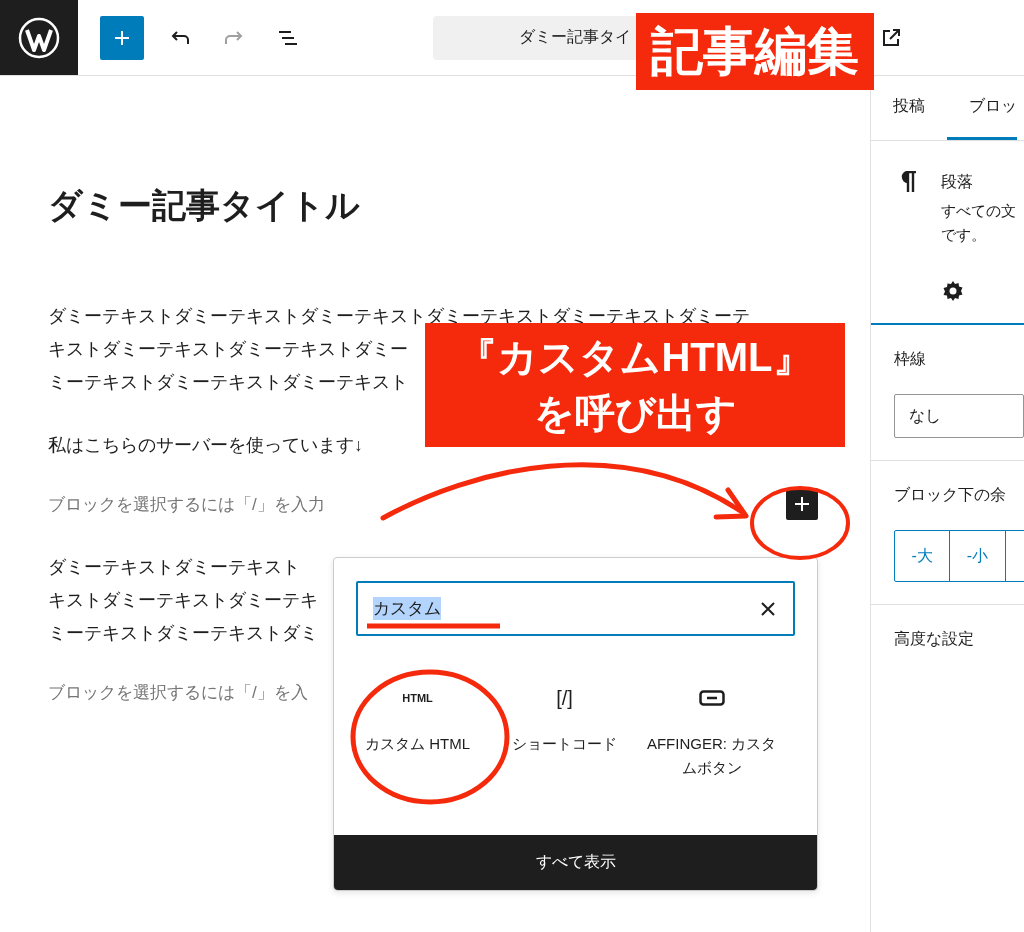 This screenshot has height=932, width=1024. What do you see at coordinates (459, 205) in the screenshot?
I see `post-title: ダミー記事タイトル` at bounding box center [459, 205].